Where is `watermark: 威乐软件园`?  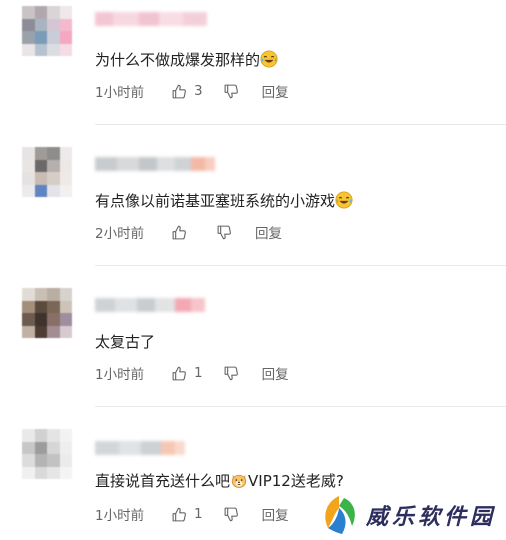
watermark: 威乐软件园 is located at coordinates (411, 515).